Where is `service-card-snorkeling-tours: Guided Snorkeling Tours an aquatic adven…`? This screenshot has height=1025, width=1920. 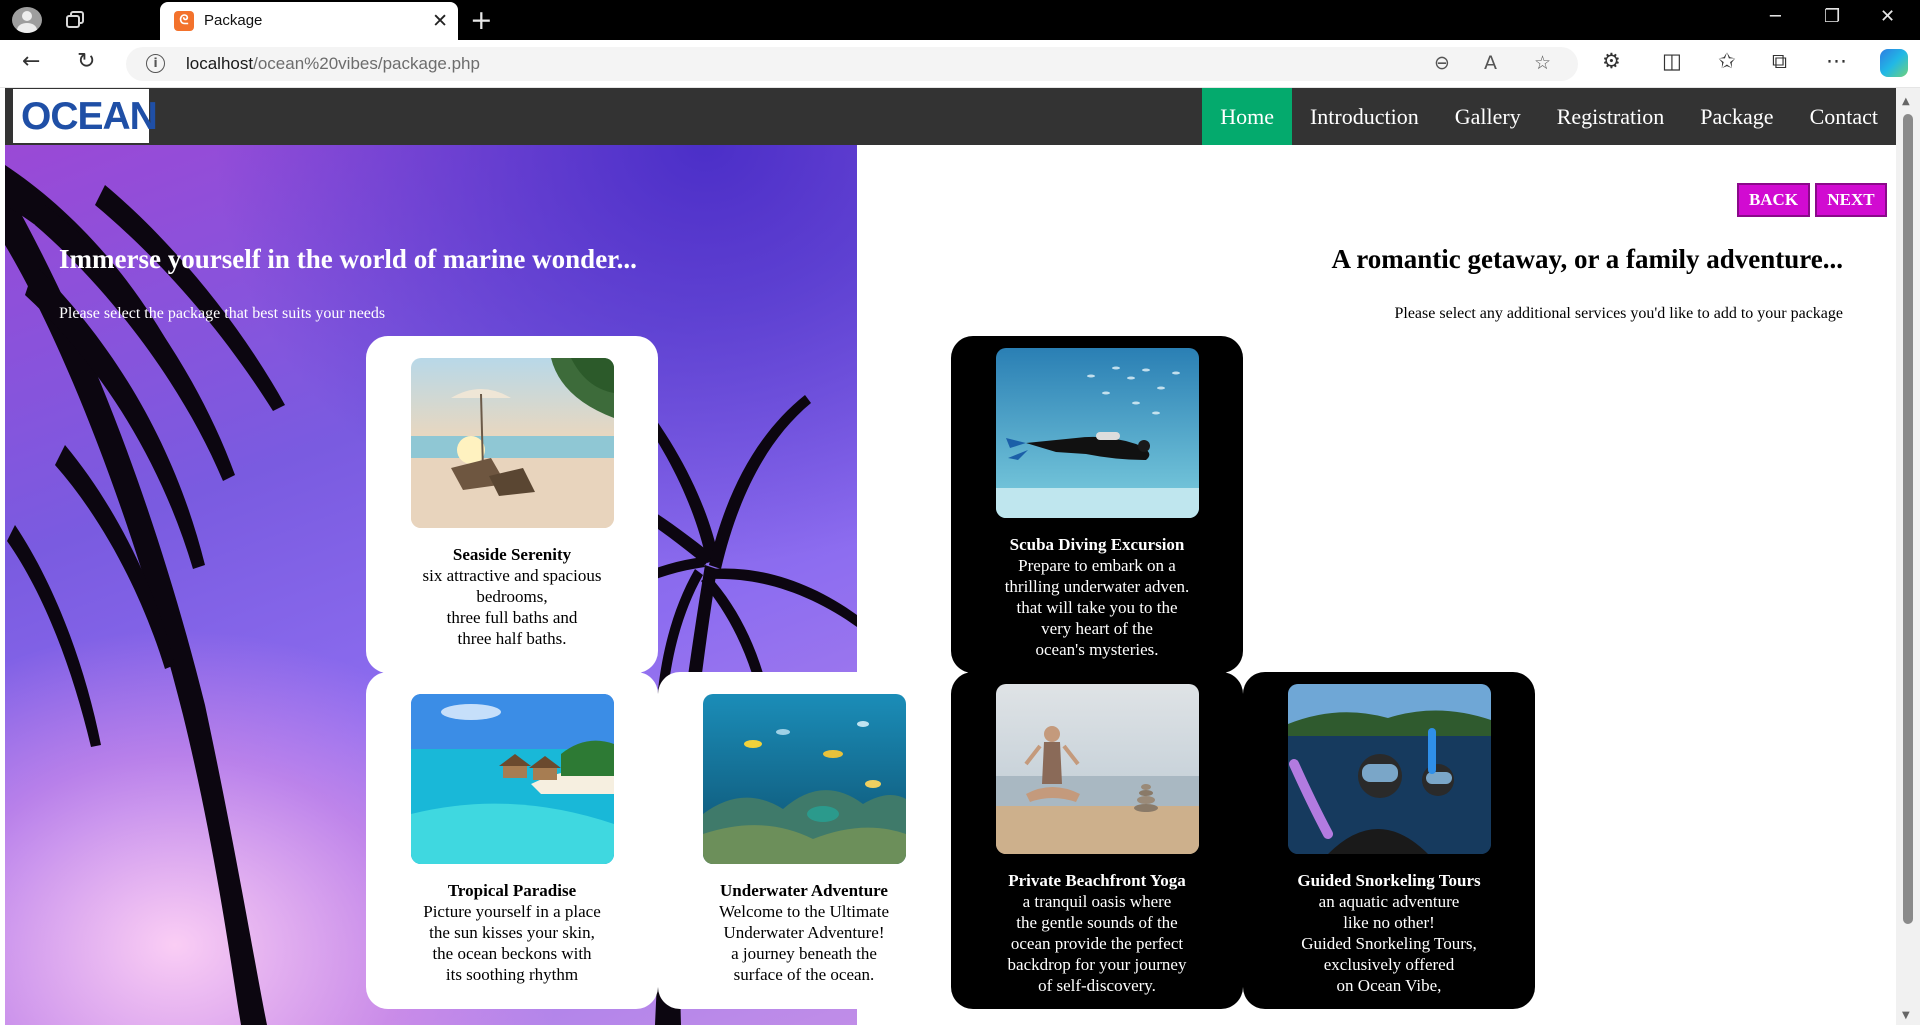 service-card-snorkeling-tours: Guided Snorkeling Tours an aquatic adven… is located at coordinates (1389, 840).